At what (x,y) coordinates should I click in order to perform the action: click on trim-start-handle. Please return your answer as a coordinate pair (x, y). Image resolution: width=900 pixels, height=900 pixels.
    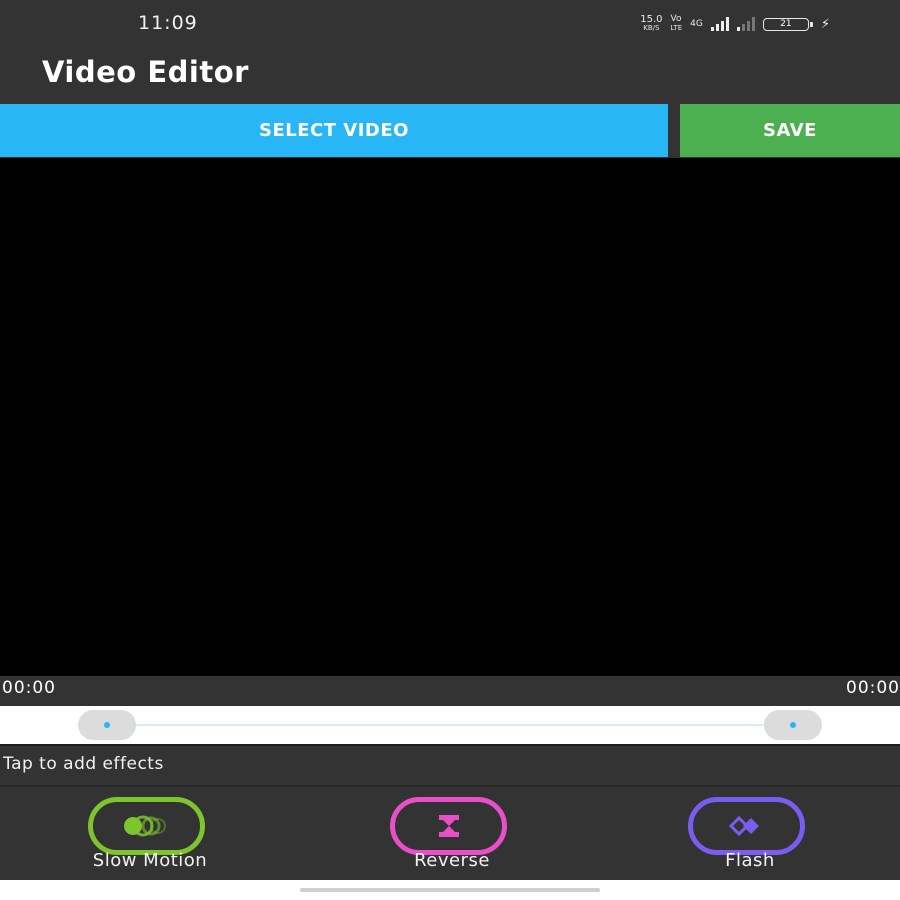
    Looking at the image, I should click on (107, 725).